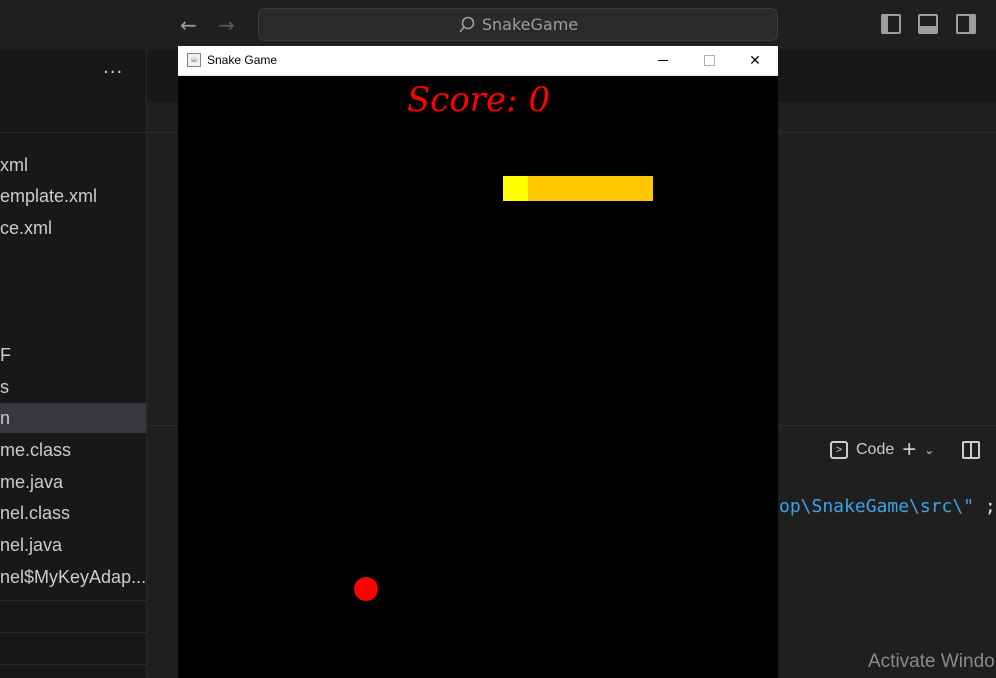  I want to click on terminal-icon: >, so click(839, 450).